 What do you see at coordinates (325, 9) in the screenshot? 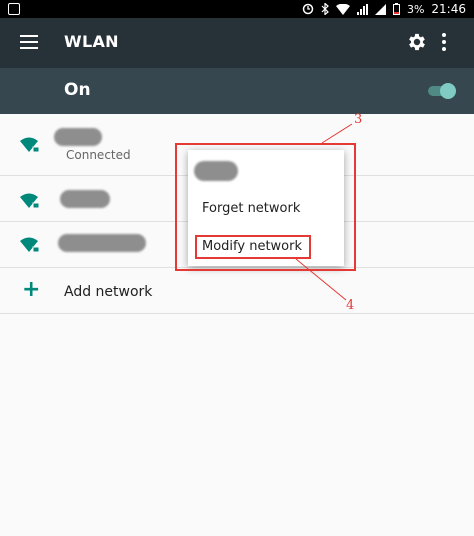
I see `bluetooth-icon` at bounding box center [325, 9].